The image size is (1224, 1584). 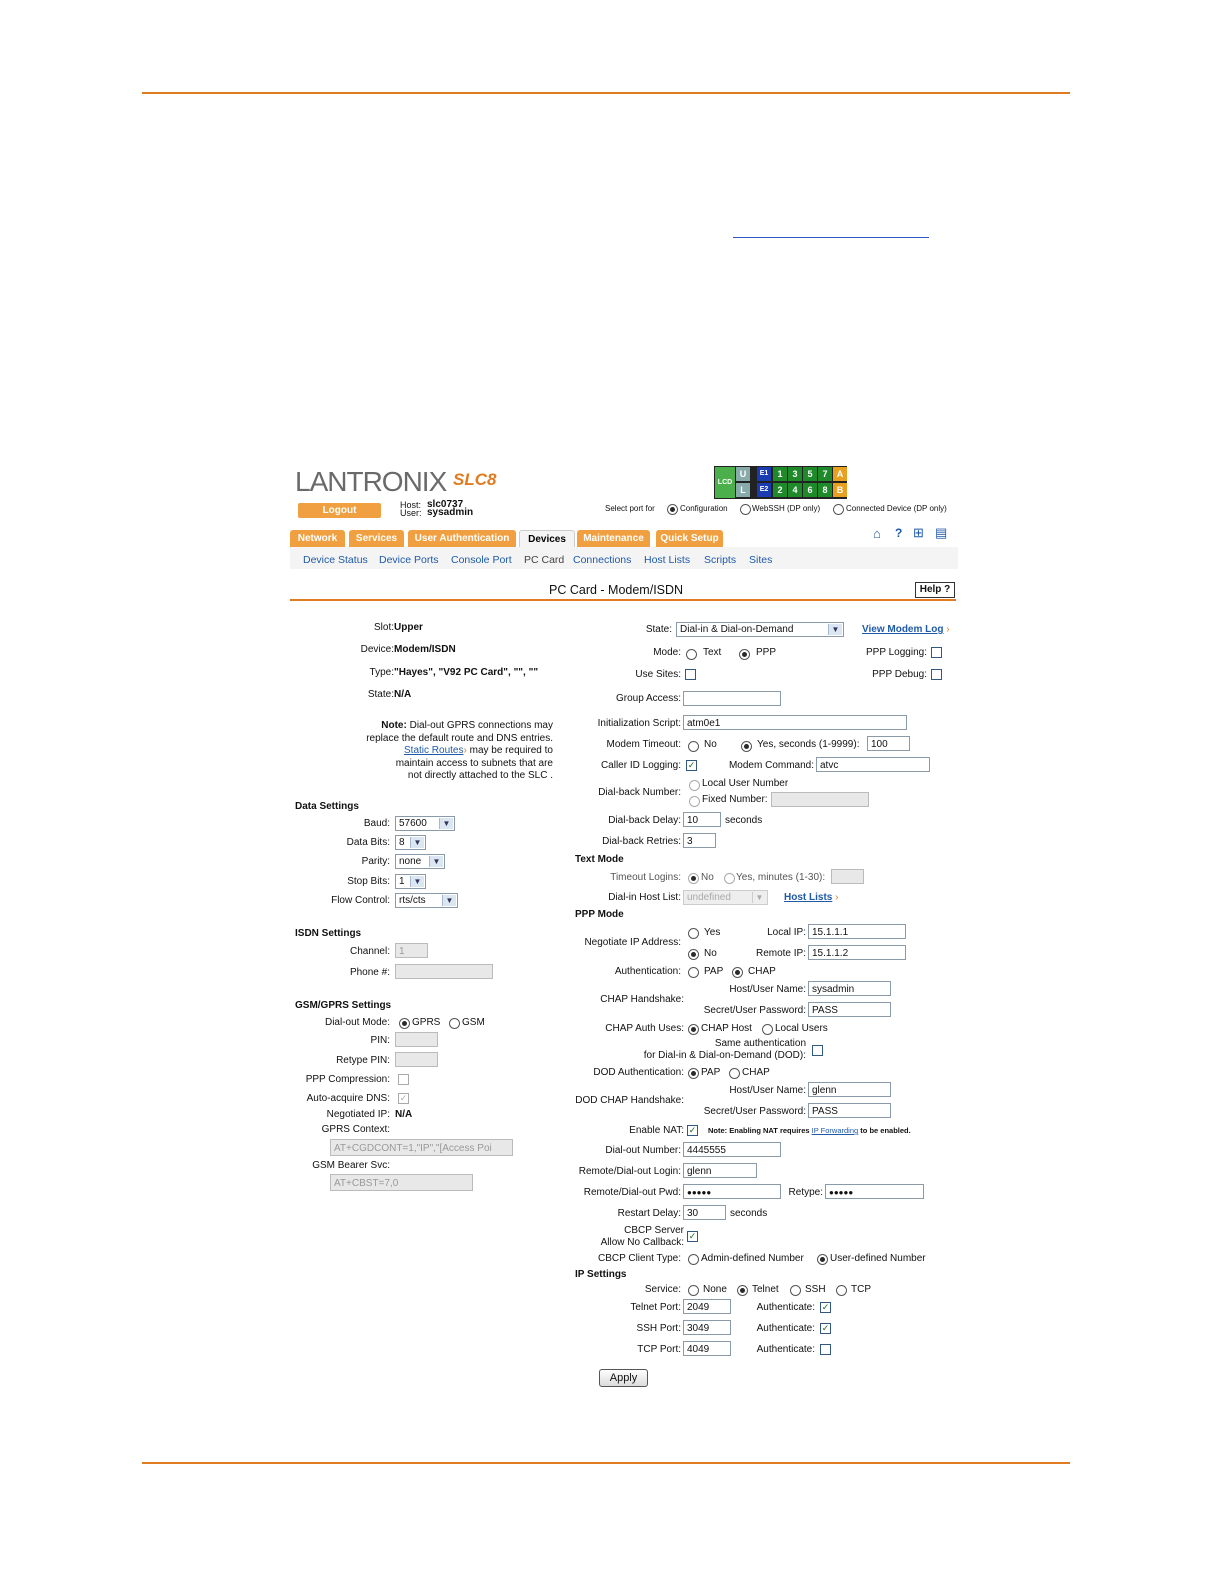 I want to click on local-user-number-radio, so click(x=694, y=785).